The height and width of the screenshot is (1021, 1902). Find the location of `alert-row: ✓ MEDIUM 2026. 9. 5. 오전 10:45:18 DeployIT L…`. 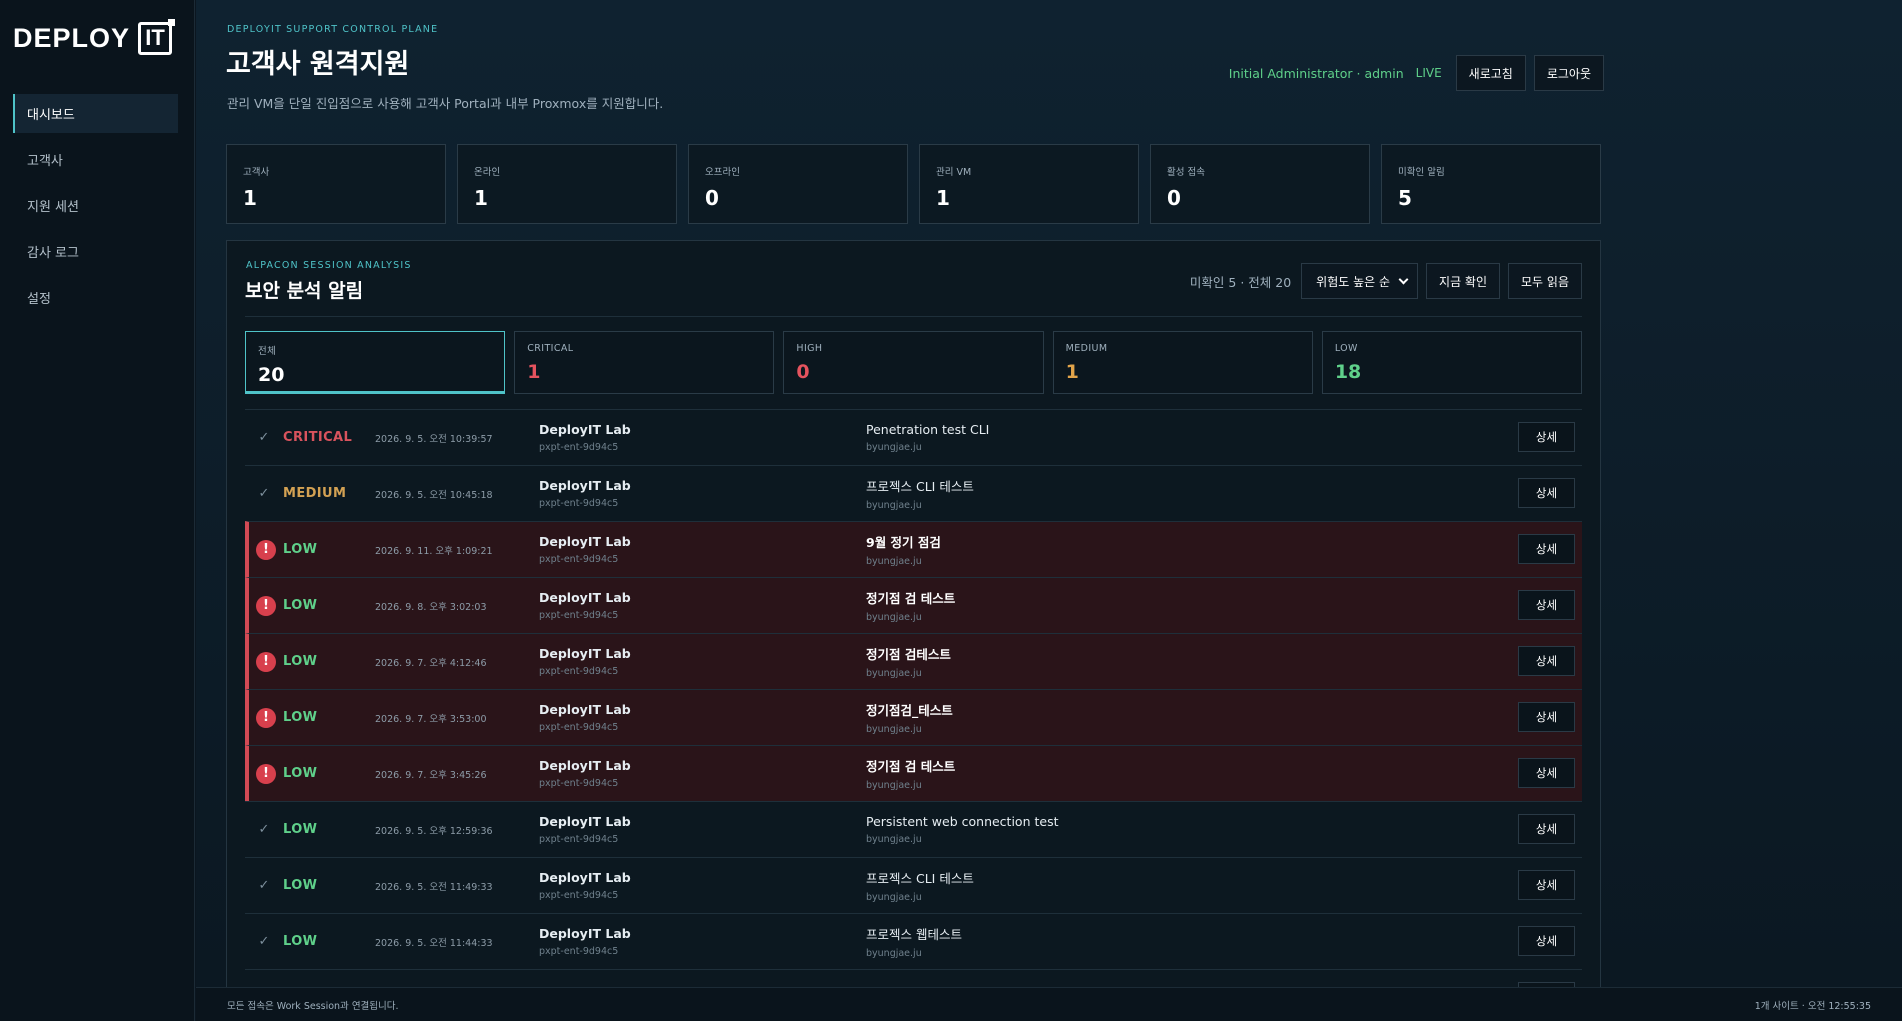

alert-row: ✓ MEDIUM 2026. 9. 5. 오전 10:45:18 DeployIT L… is located at coordinates (913, 493).